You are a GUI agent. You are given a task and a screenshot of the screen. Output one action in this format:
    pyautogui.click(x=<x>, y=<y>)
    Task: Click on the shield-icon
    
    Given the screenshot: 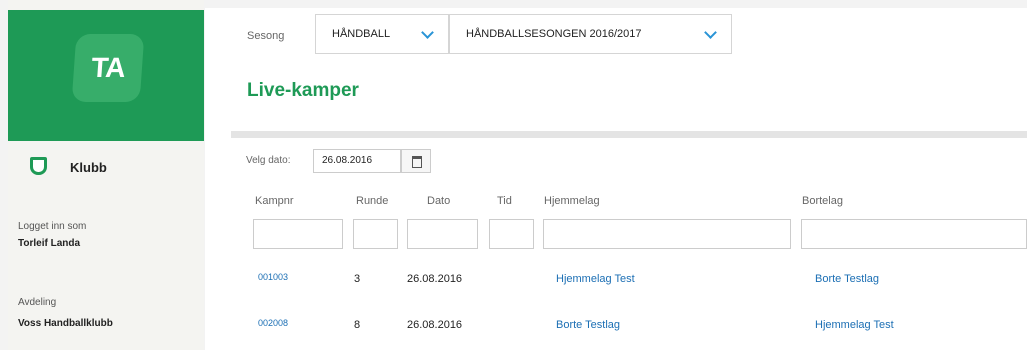 What is the action you would take?
    pyautogui.click(x=38, y=166)
    